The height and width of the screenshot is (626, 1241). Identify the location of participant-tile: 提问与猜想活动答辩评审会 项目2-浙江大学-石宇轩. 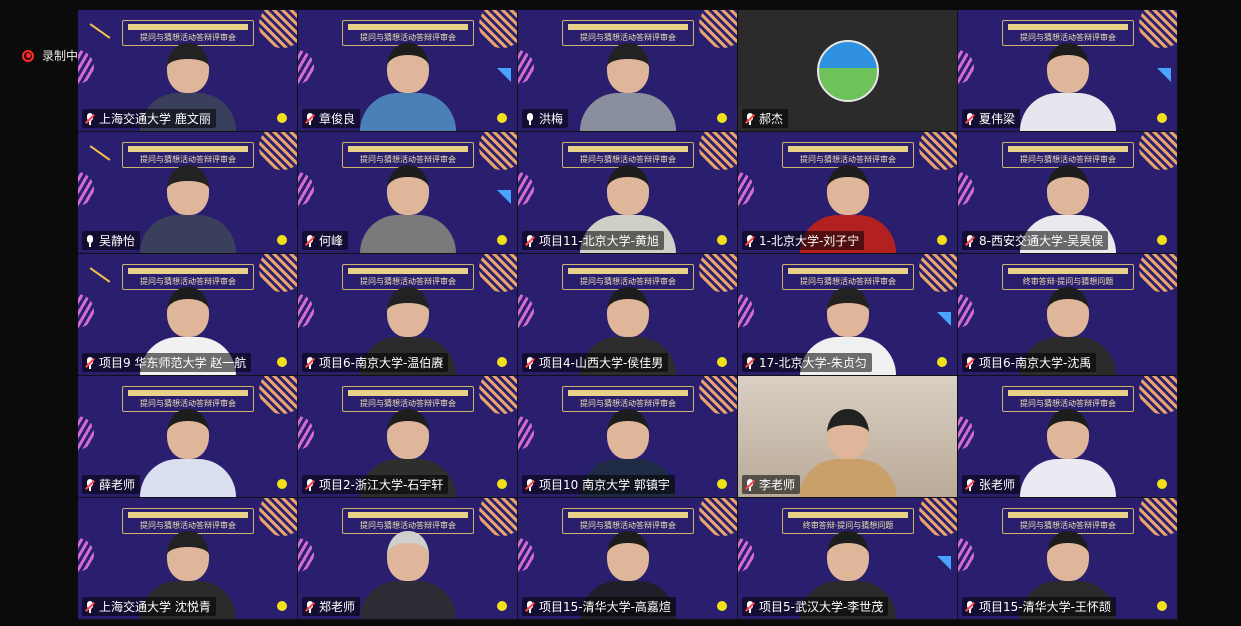
(408, 437).